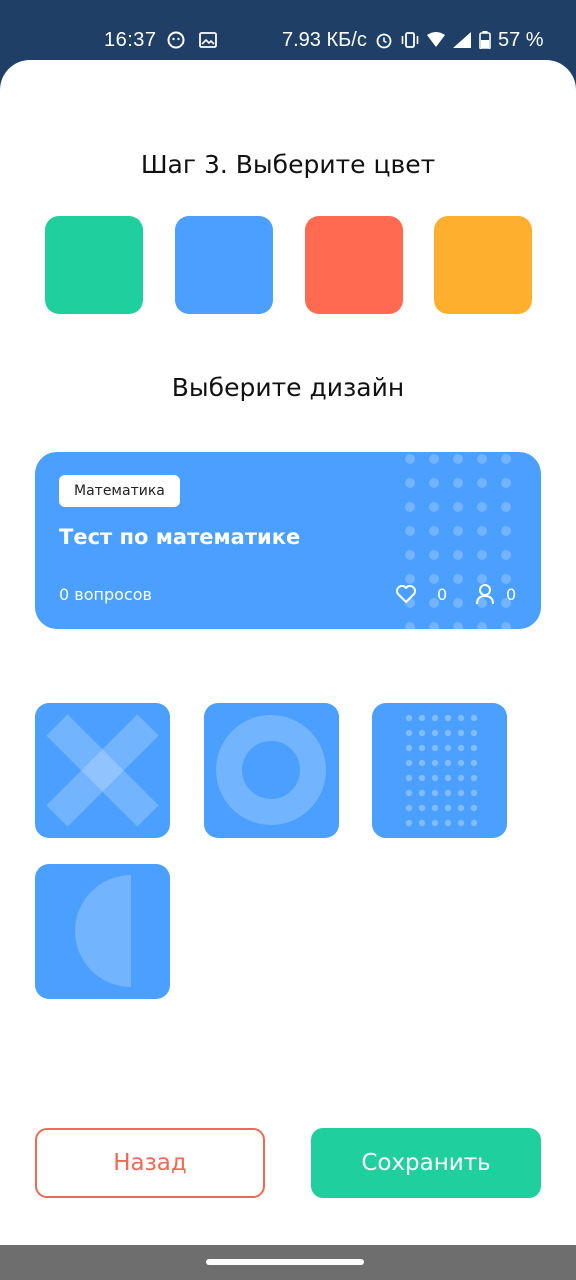 The width and height of the screenshot is (576, 1280). What do you see at coordinates (176, 40) in the screenshot?
I see `face-notification-icon` at bounding box center [176, 40].